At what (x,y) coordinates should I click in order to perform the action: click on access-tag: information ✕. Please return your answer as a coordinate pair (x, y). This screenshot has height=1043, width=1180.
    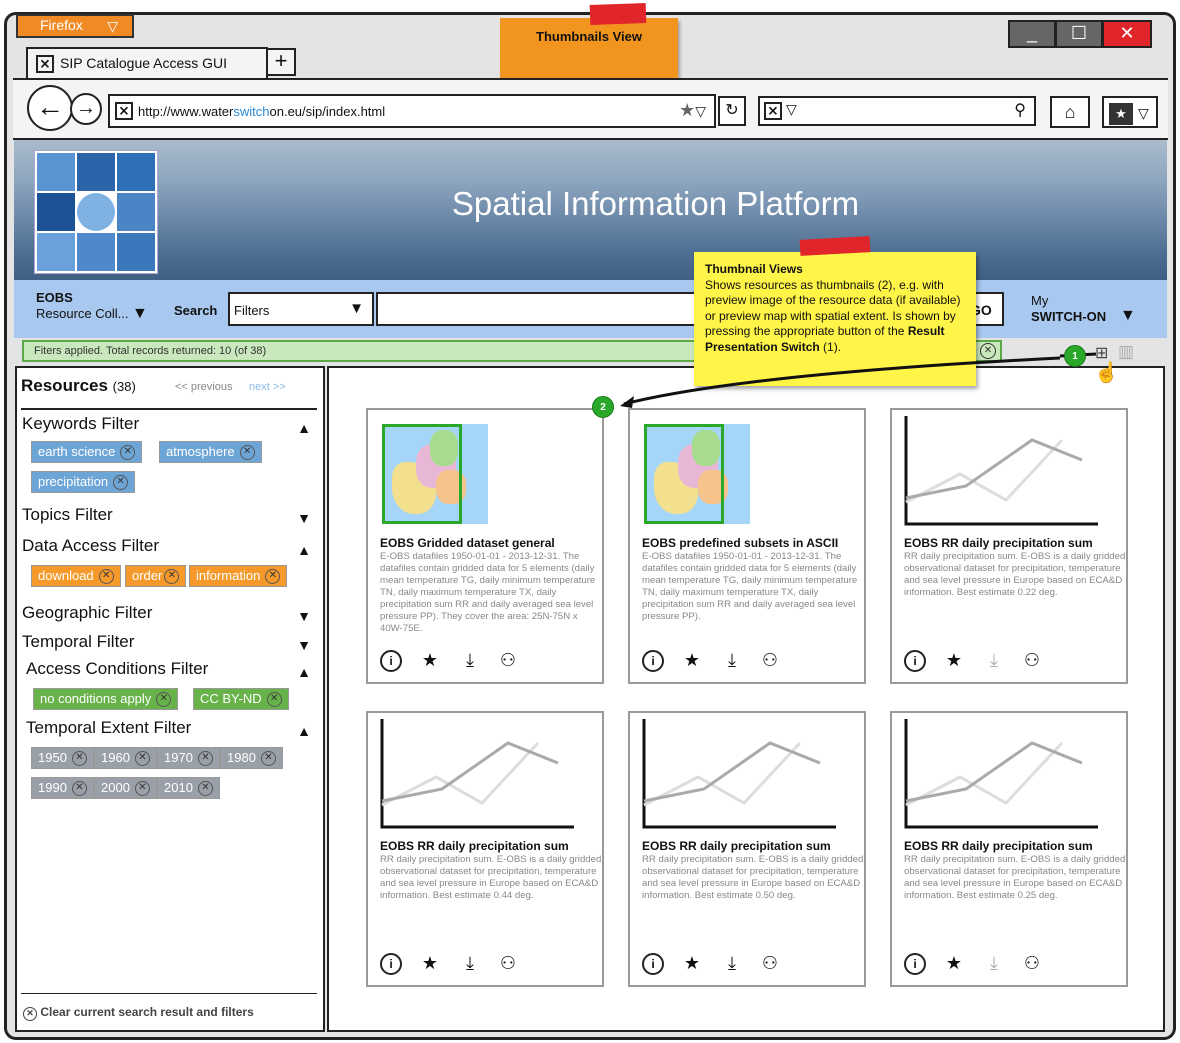
    Looking at the image, I should click on (238, 576).